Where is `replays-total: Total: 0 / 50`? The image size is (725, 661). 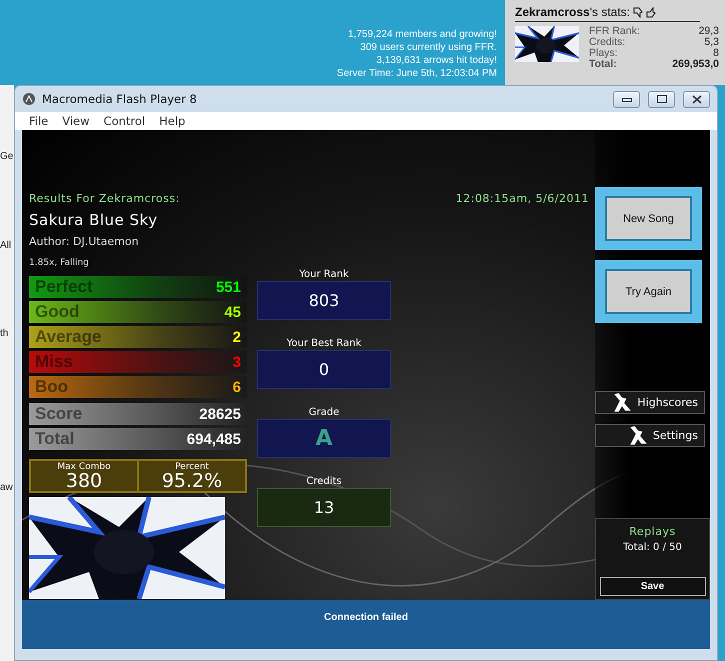 replays-total: Total: 0 / 50 is located at coordinates (652, 547).